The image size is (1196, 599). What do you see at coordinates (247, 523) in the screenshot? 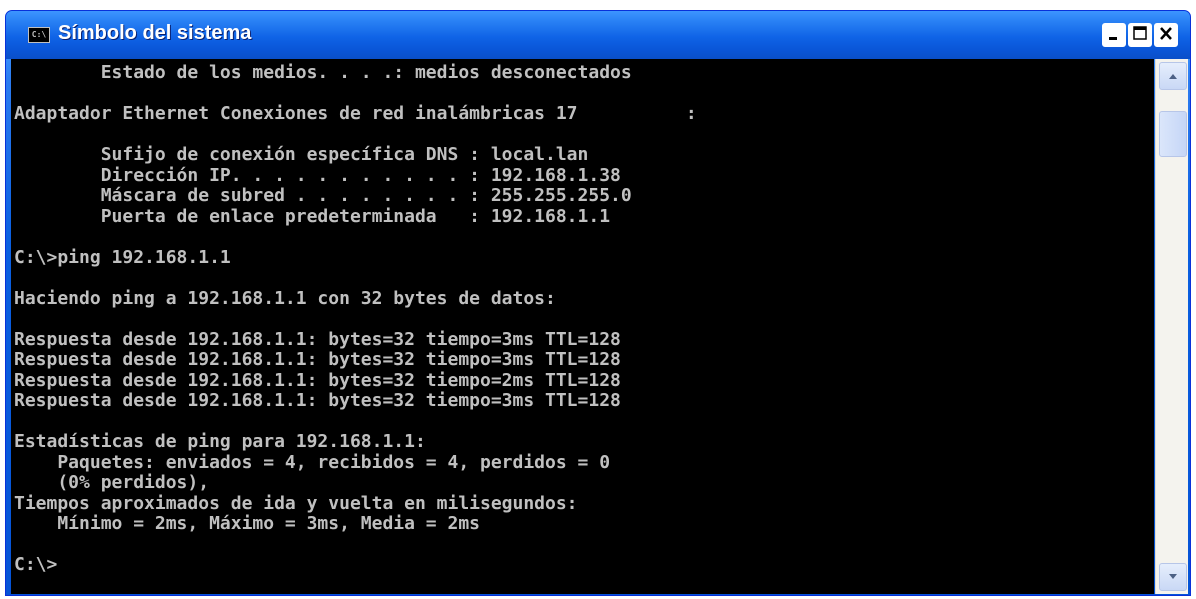
I see `console-line: Mínimo = 2ms, Máximo = 3ms, Media = 2ms` at bounding box center [247, 523].